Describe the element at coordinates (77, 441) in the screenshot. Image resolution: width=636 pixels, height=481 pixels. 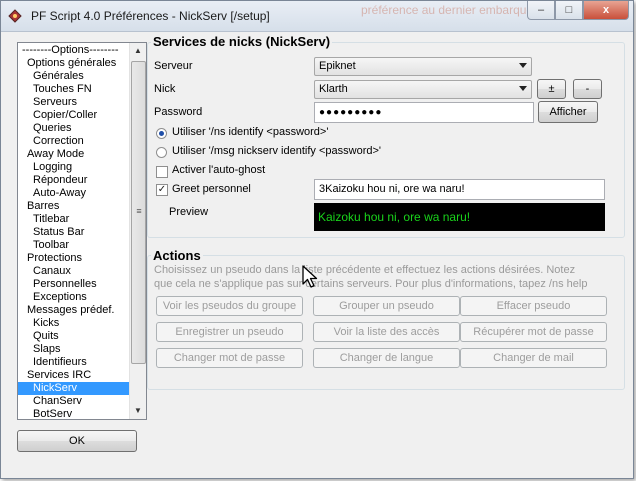
I see `ok-button: OK` at that location.